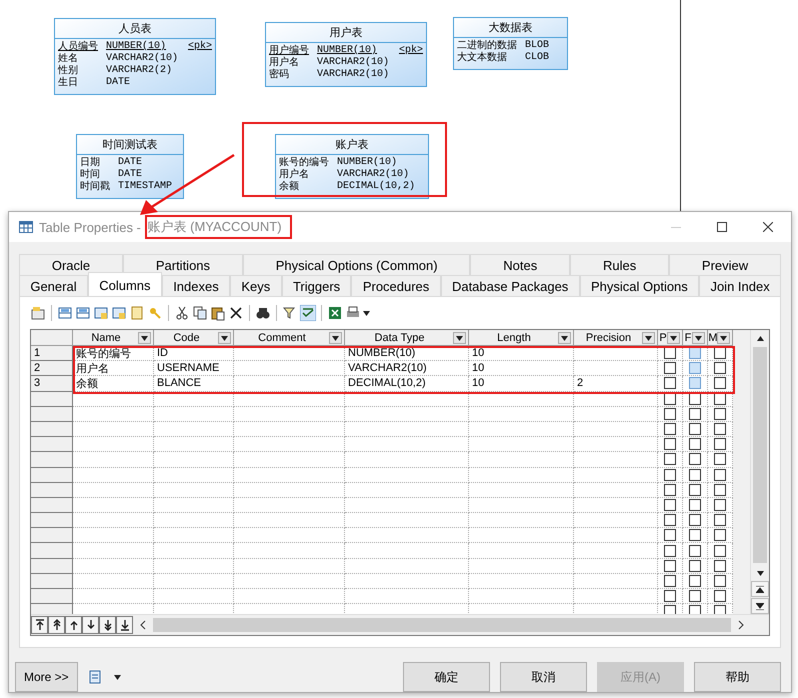 This screenshot has height=698, width=798. I want to click on table-cell: 2, so click(616, 384).